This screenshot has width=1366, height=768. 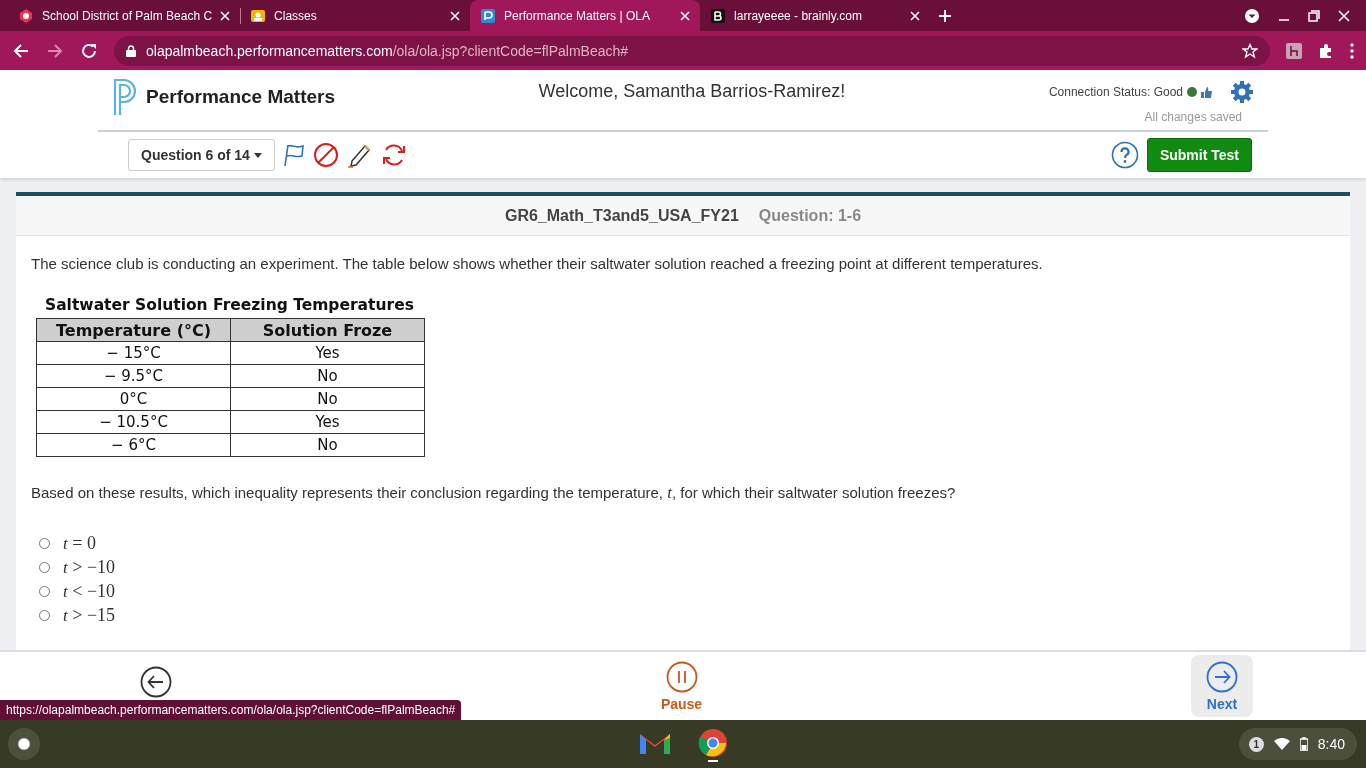 I want to click on battery-icon, so click(x=1303, y=744).